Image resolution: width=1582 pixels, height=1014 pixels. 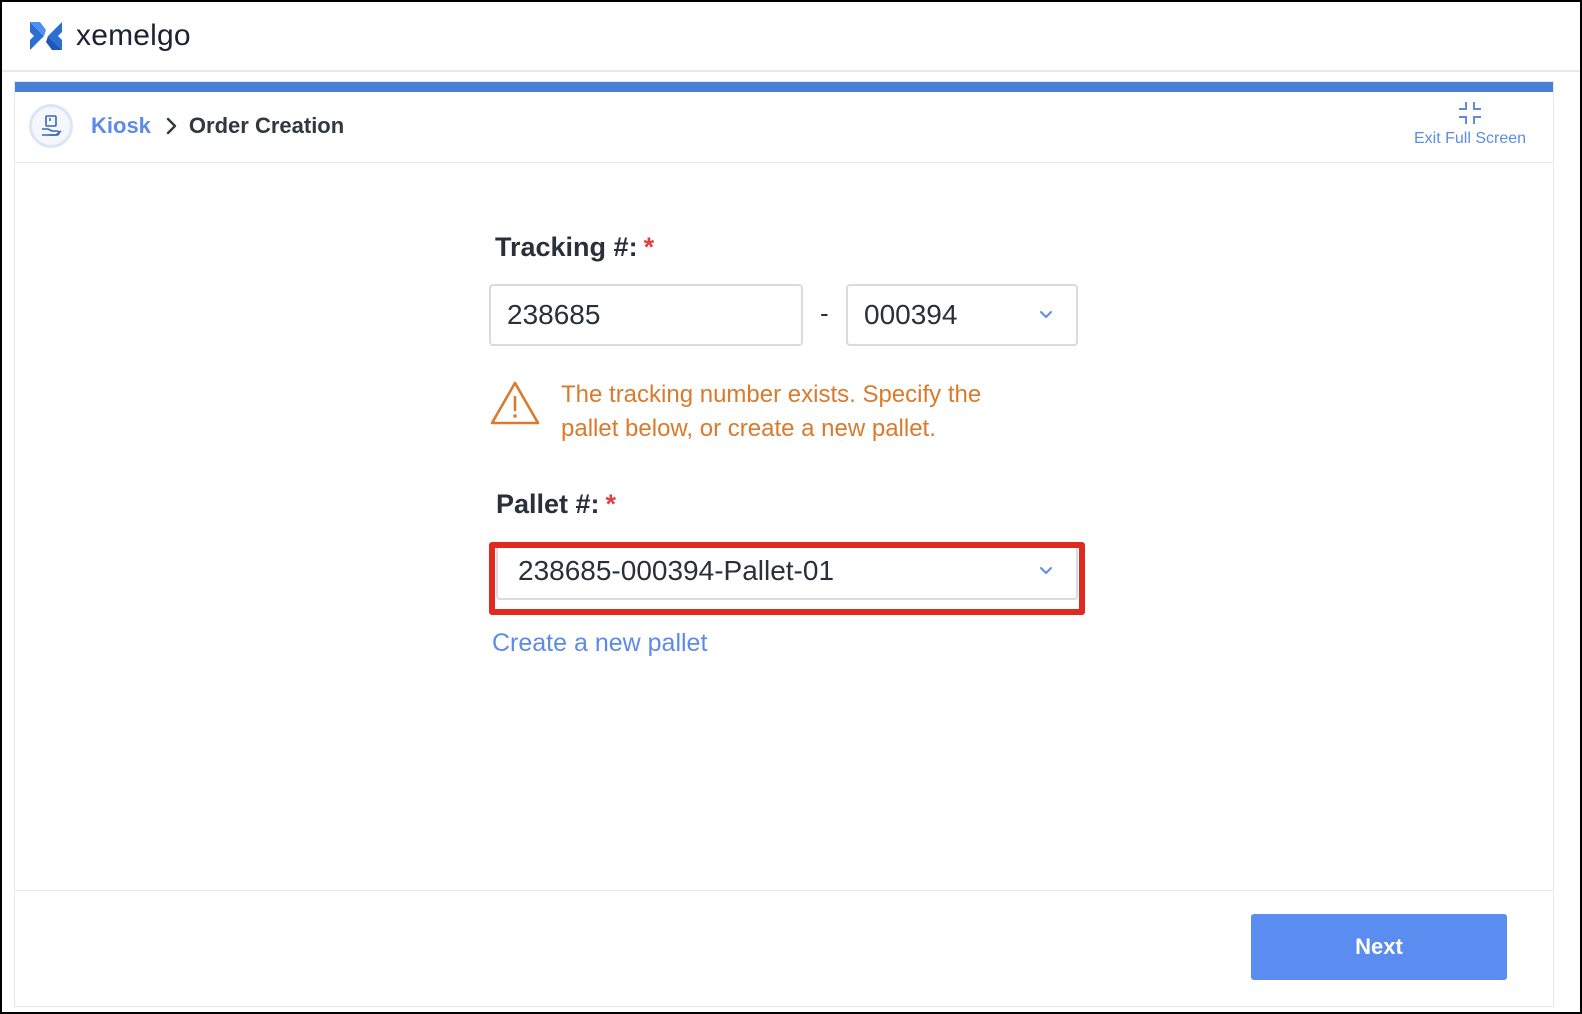 I want to click on accent-bar, so click(x=784, y=87).